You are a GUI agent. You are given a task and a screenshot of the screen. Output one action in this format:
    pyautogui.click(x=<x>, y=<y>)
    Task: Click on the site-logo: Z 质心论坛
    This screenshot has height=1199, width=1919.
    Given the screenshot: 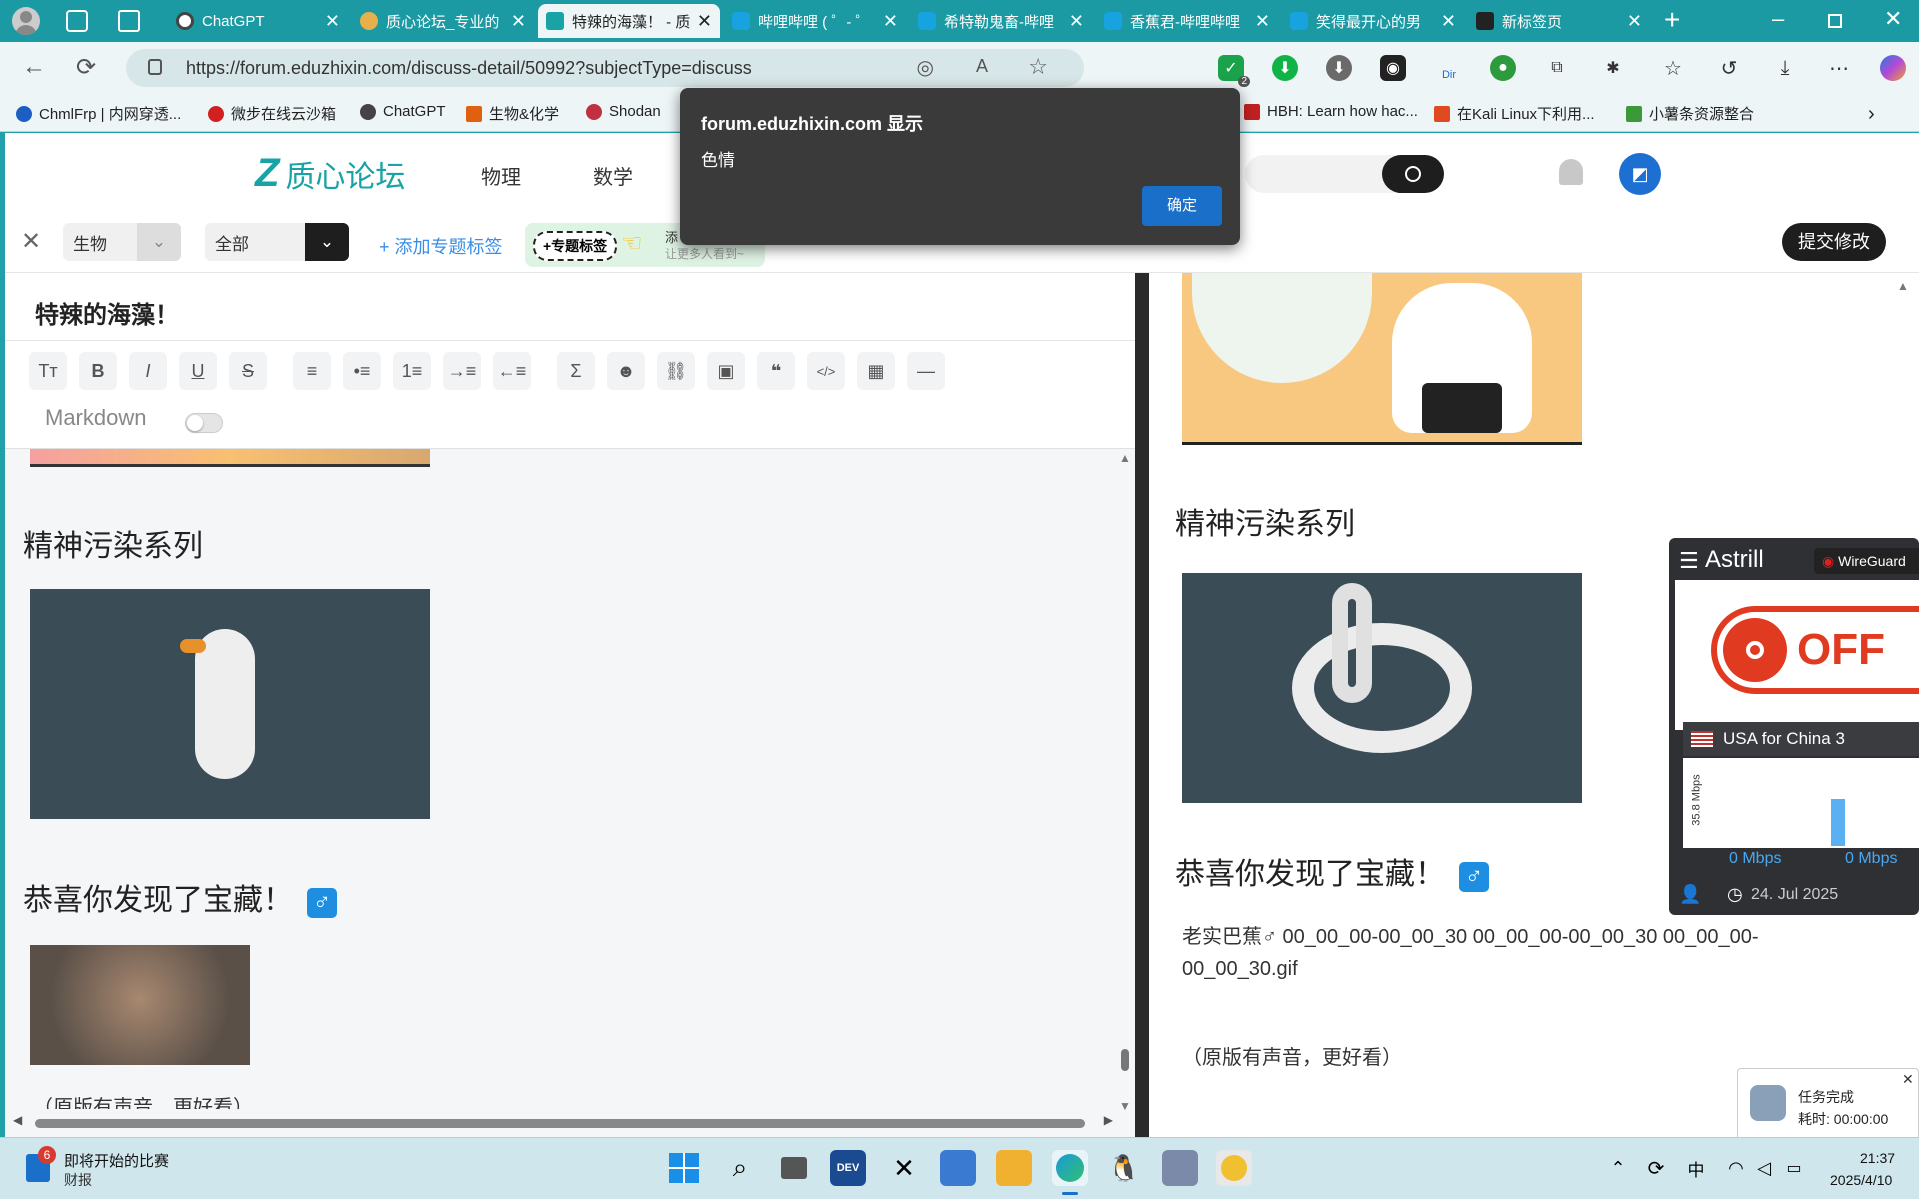 What is the action you would take?
    pyautogui.click(x=330, y=173)
    